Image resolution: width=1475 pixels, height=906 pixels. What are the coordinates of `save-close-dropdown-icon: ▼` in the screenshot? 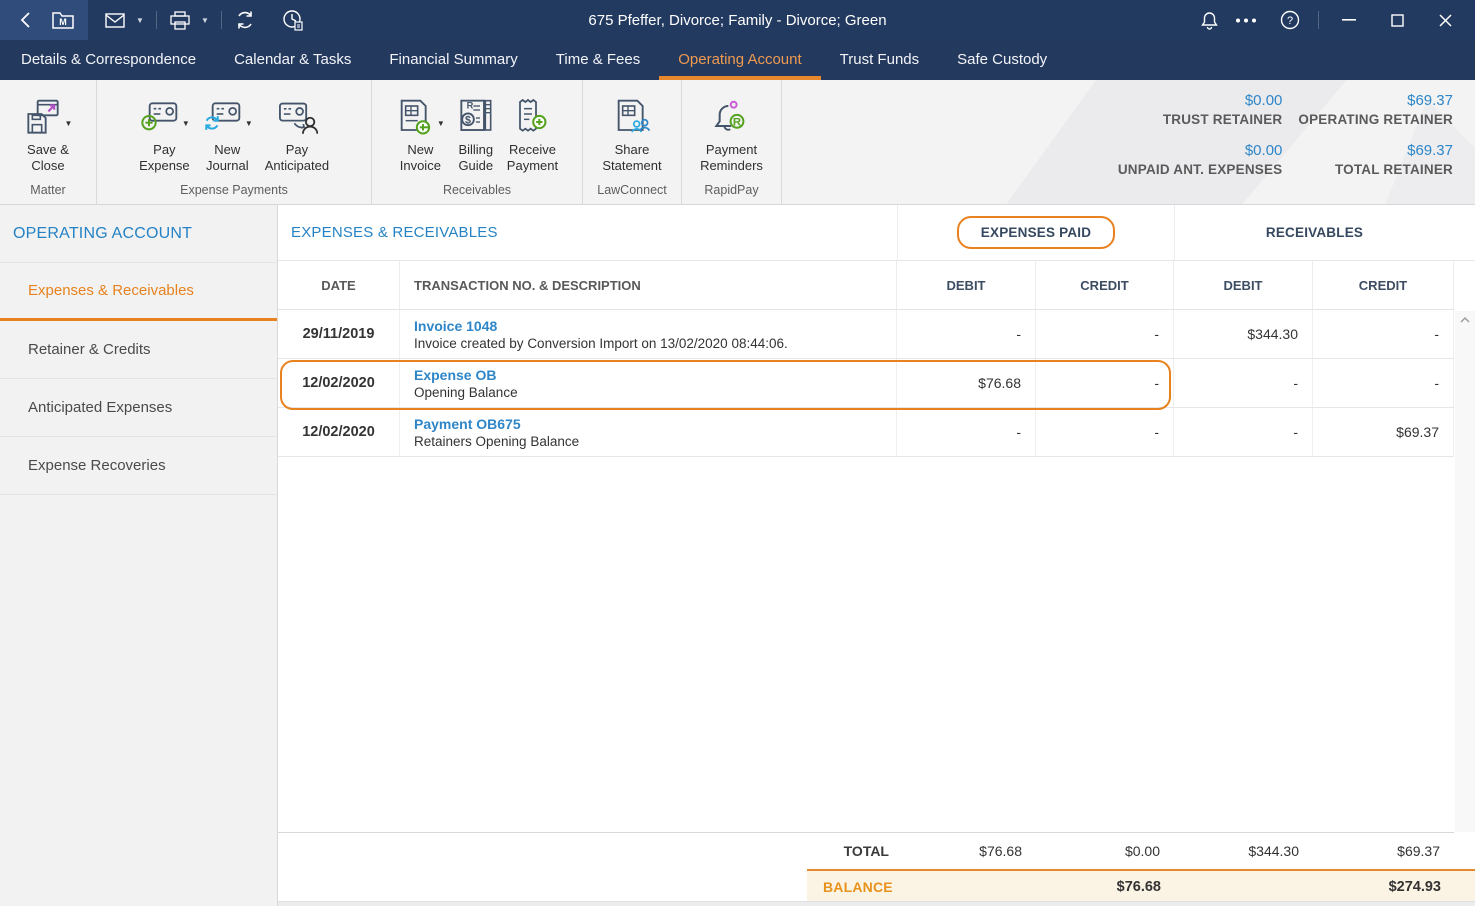 It's located at (69, 123).